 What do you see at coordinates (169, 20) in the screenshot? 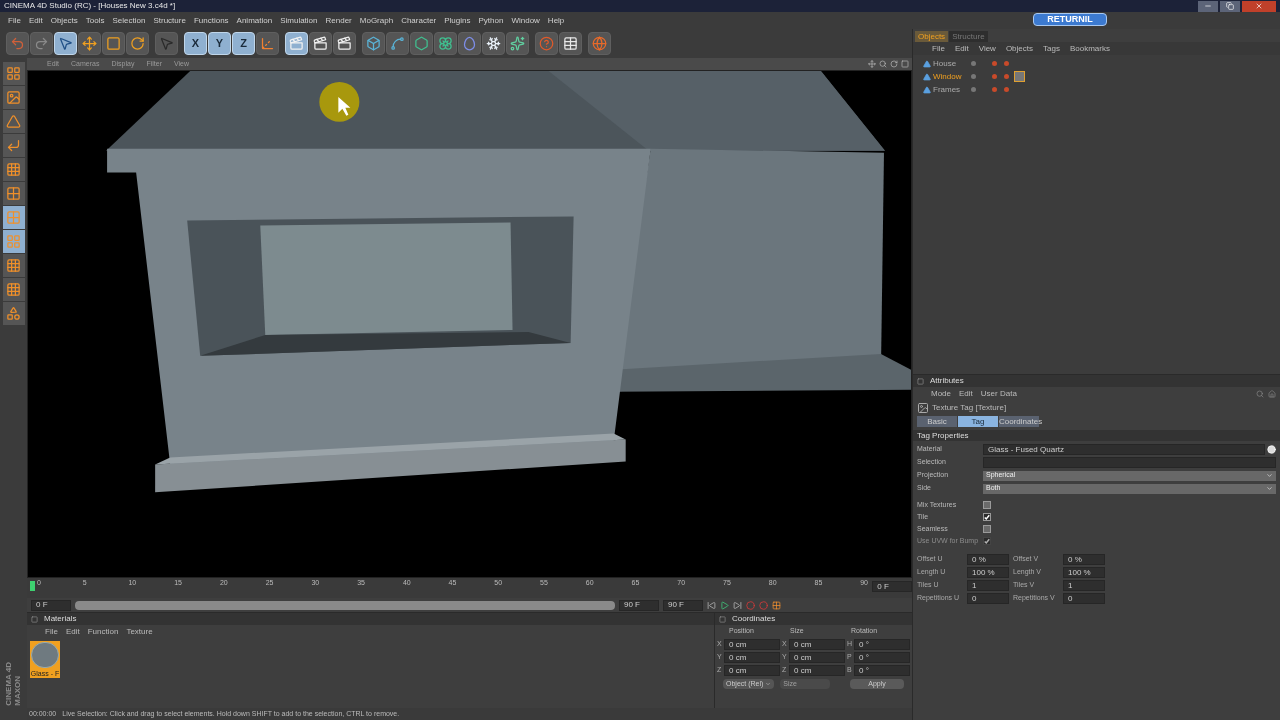
I see `menu-item: Structure` at bounding box center [169, 20].